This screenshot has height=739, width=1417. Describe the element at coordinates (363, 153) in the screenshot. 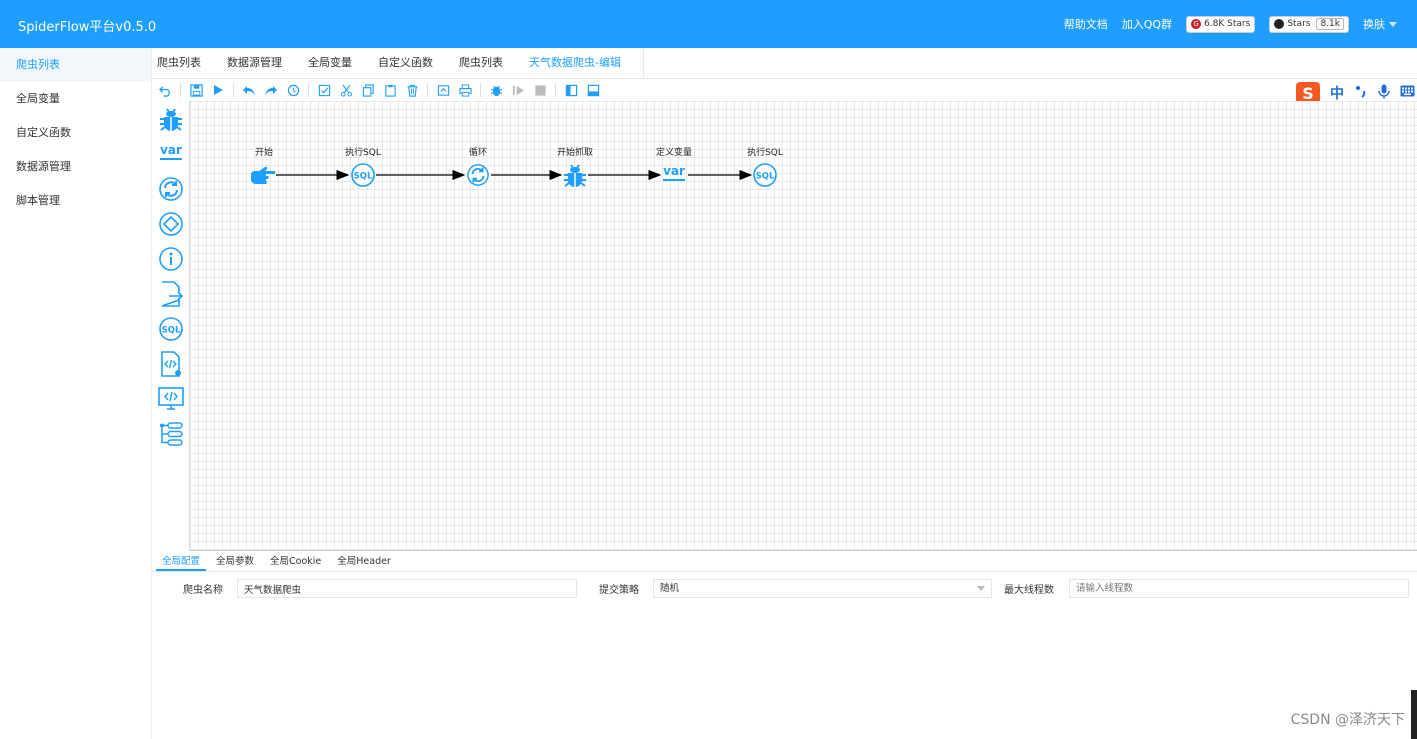

I see `node-label-exec-sql: 执行SQL` at that location.